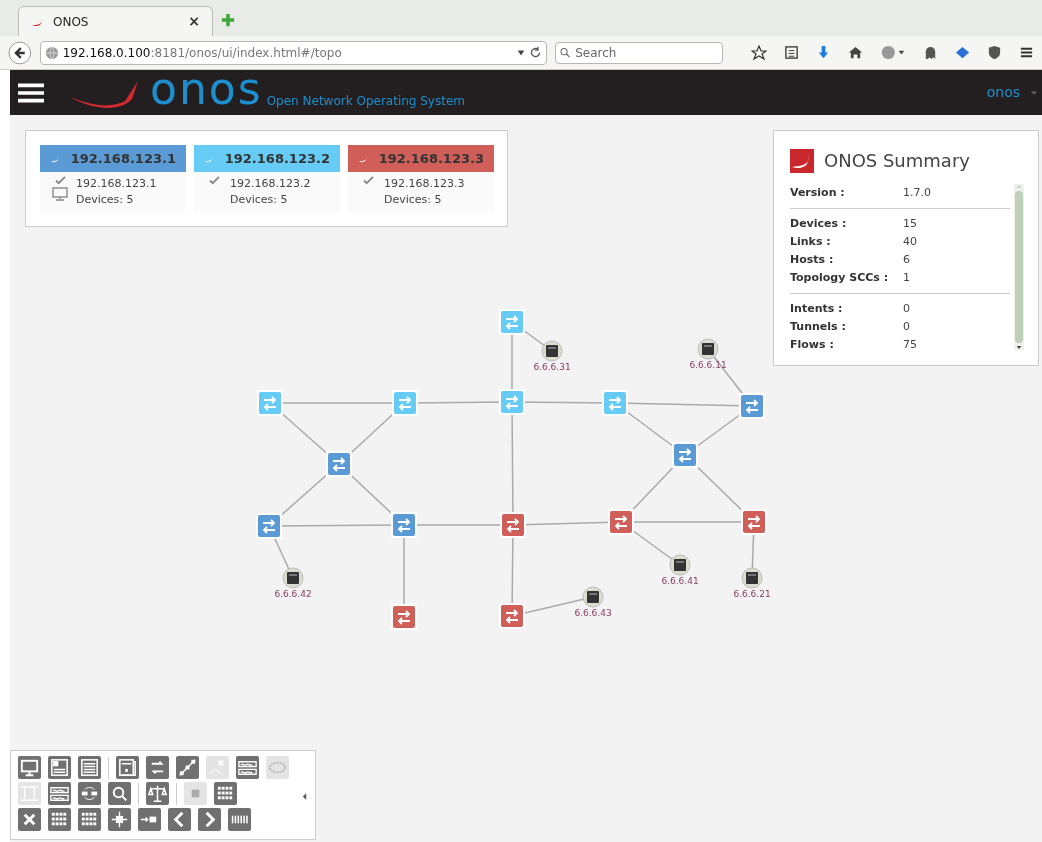 This screenshot has height=842, width=1042. What do you see at coordinates (267, 178) in the screenshot?
I see `cluster-card: 192.168.123.2 192.168.123.2 Devices: 5` at bounding box center [267, 178].